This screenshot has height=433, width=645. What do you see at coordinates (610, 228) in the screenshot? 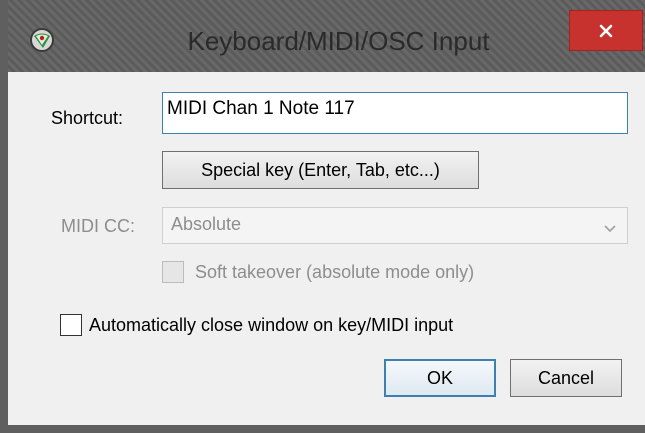
I see `chevron-down-icon` at bounding box center [610, 228].